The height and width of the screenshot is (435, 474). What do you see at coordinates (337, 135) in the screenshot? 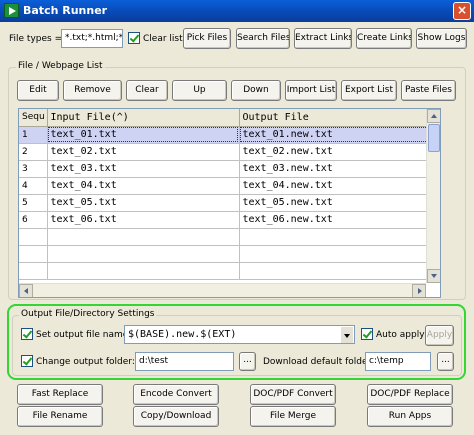
I see `row-output-file: text_01.new.txt` at bounding box center [337, 135].